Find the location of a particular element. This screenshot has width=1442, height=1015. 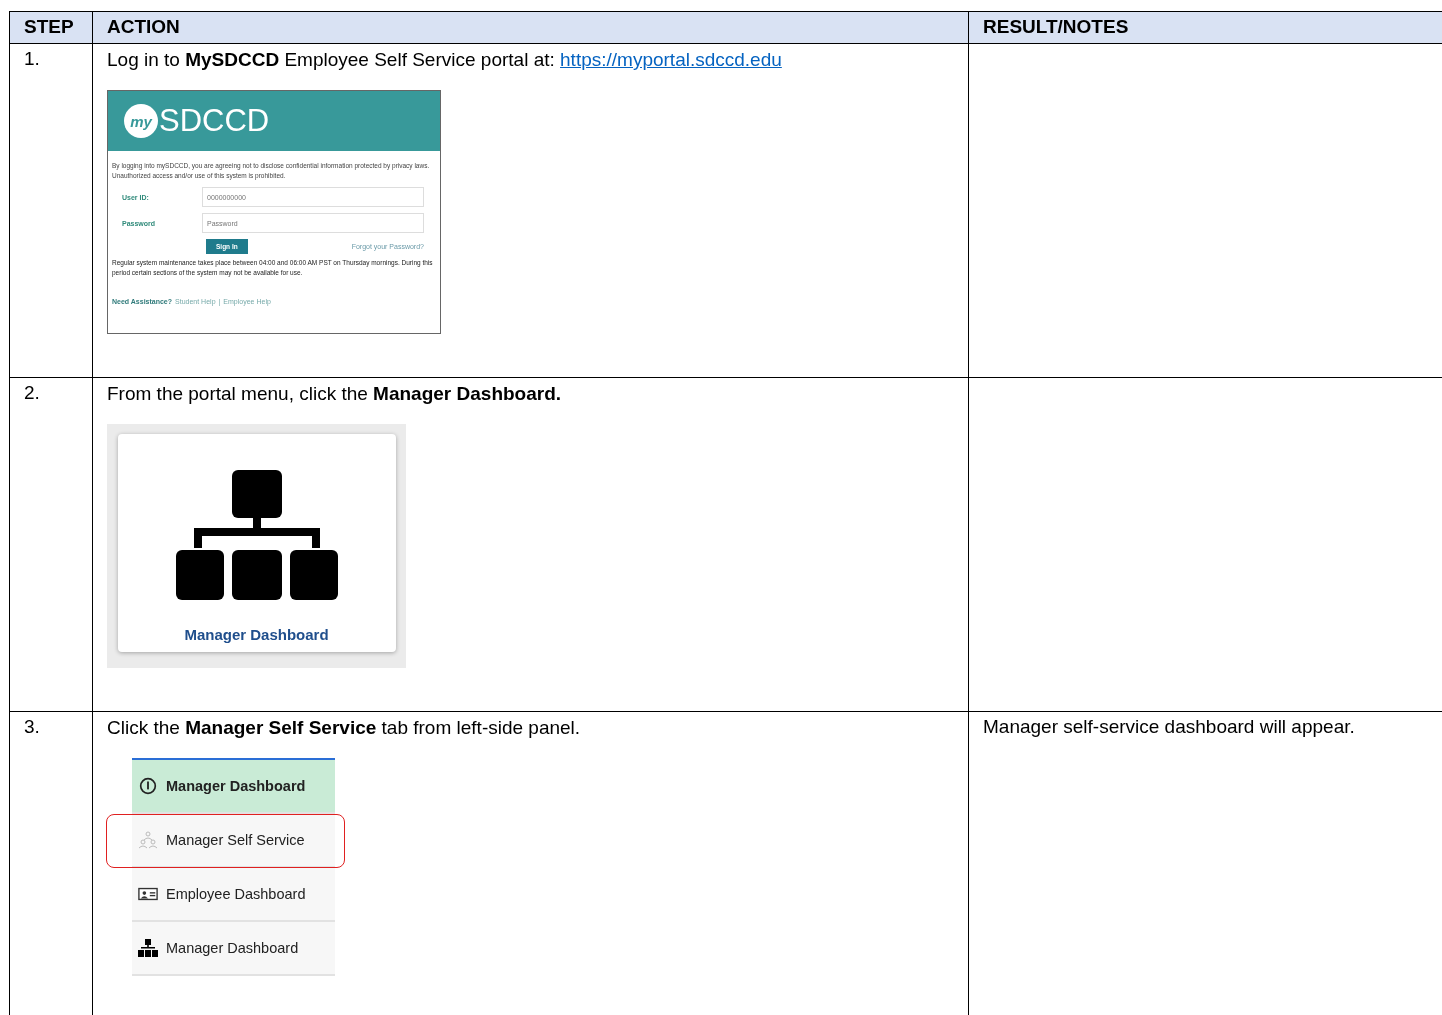

logo-text: SDCCD is located at coordinates (214, 121).